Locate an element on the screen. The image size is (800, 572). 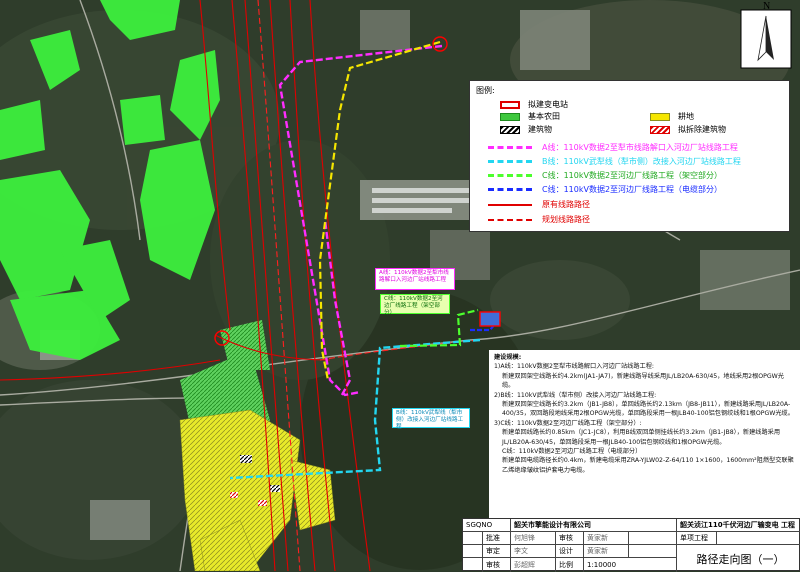
legend-line-c-cable: C线：110kV数据2至河边厂线路工程（电缆部分） is located at coordinates (605, 189).